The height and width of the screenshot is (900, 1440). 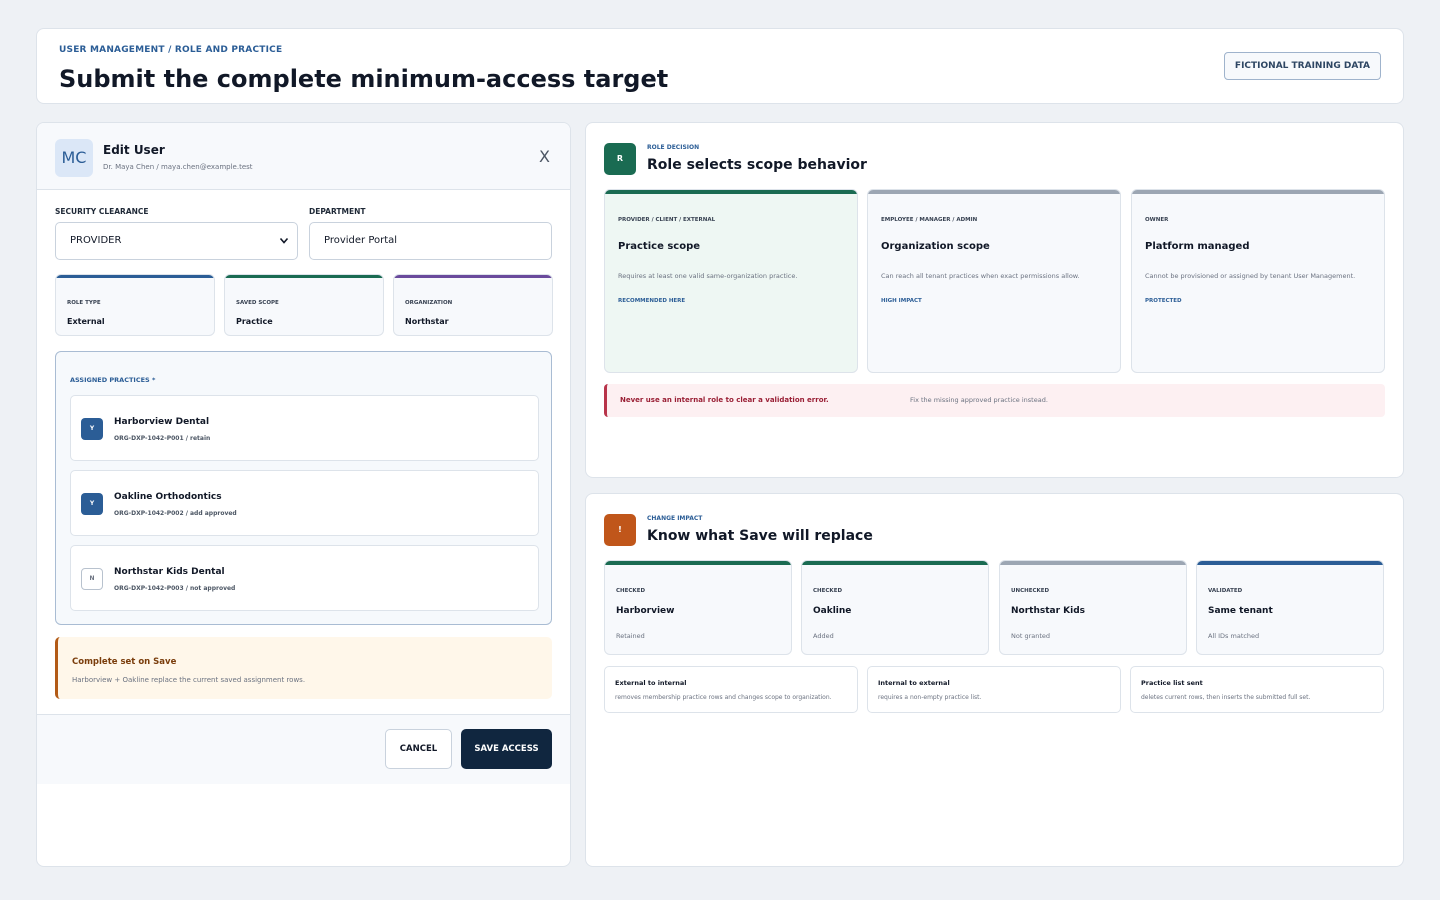 I want to click on note-desc: requires a non-empty practice list., so click(x=930, y=697).